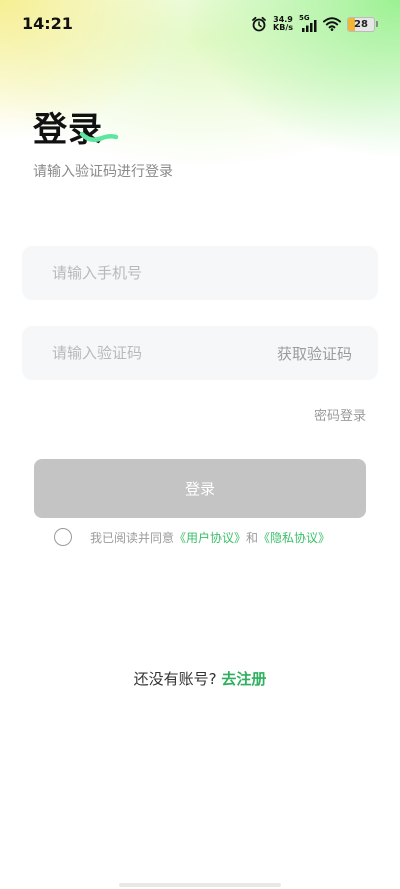 The width and height of the screenshot is (400, 889). I want to click on register-link: 去注册, so click(243, 679).